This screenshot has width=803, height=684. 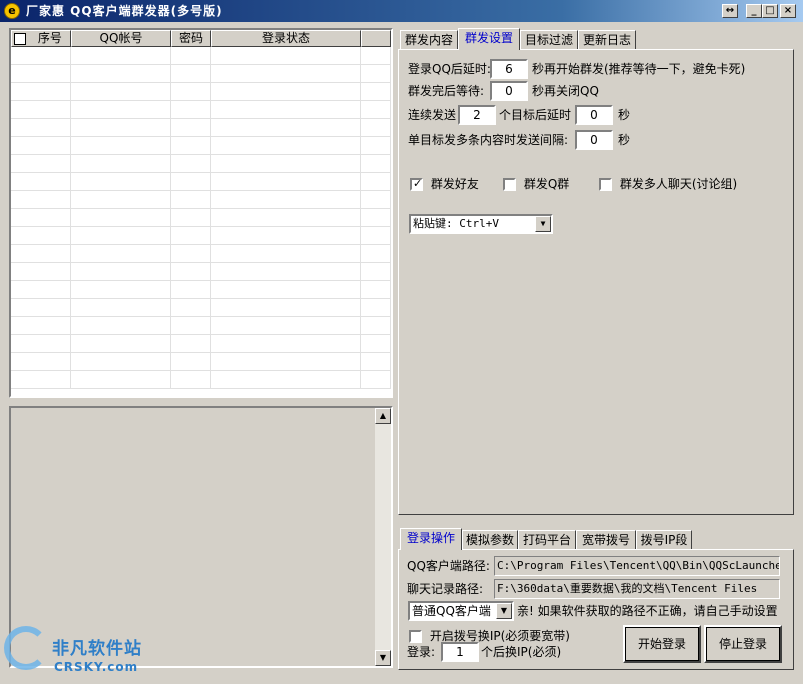 What do you see at coordinates (730, 11) in the screenshot?
I see `restore-icon: ↔` at bounding box center [730, 11].